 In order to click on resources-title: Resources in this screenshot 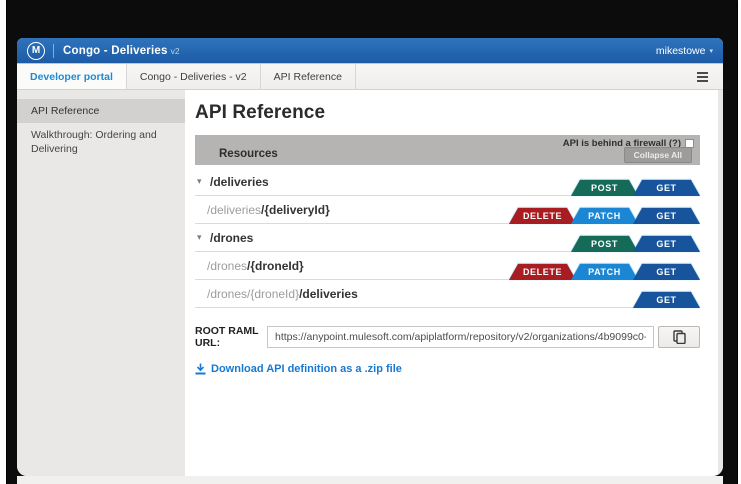, I will do `click(248, 154)`.